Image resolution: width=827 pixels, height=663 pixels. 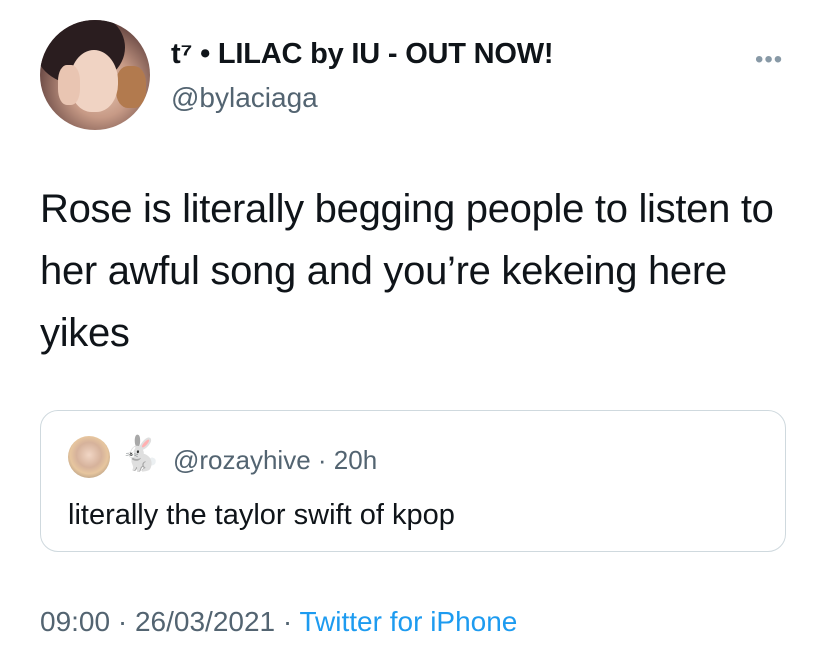 I want to click on avatar-background-prop, so click(x=131, y=87).